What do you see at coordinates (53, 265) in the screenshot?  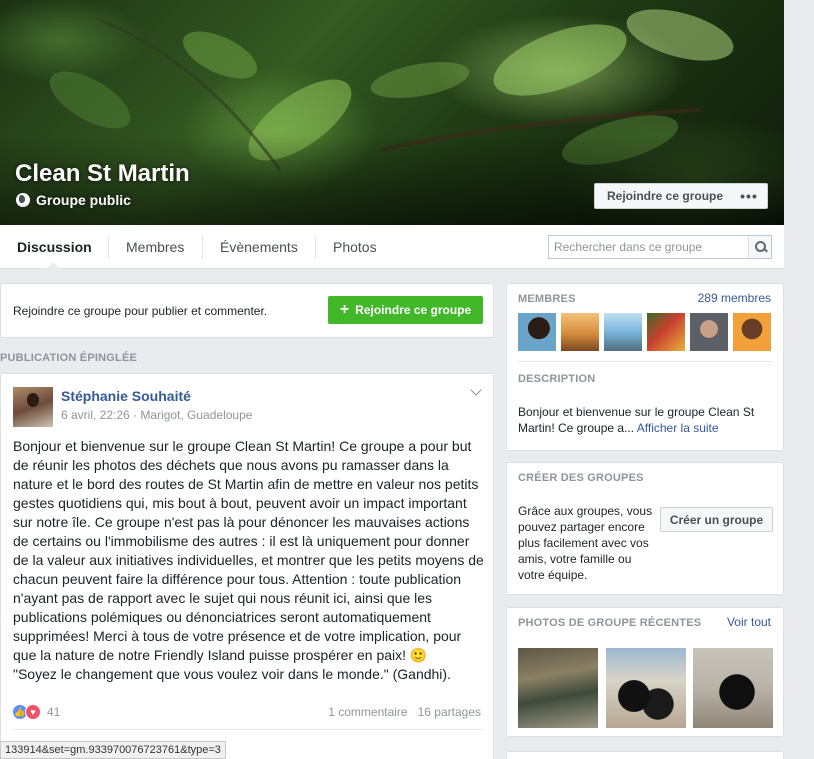 I see `active-tab-indicator` at bounding box center [53, 265].